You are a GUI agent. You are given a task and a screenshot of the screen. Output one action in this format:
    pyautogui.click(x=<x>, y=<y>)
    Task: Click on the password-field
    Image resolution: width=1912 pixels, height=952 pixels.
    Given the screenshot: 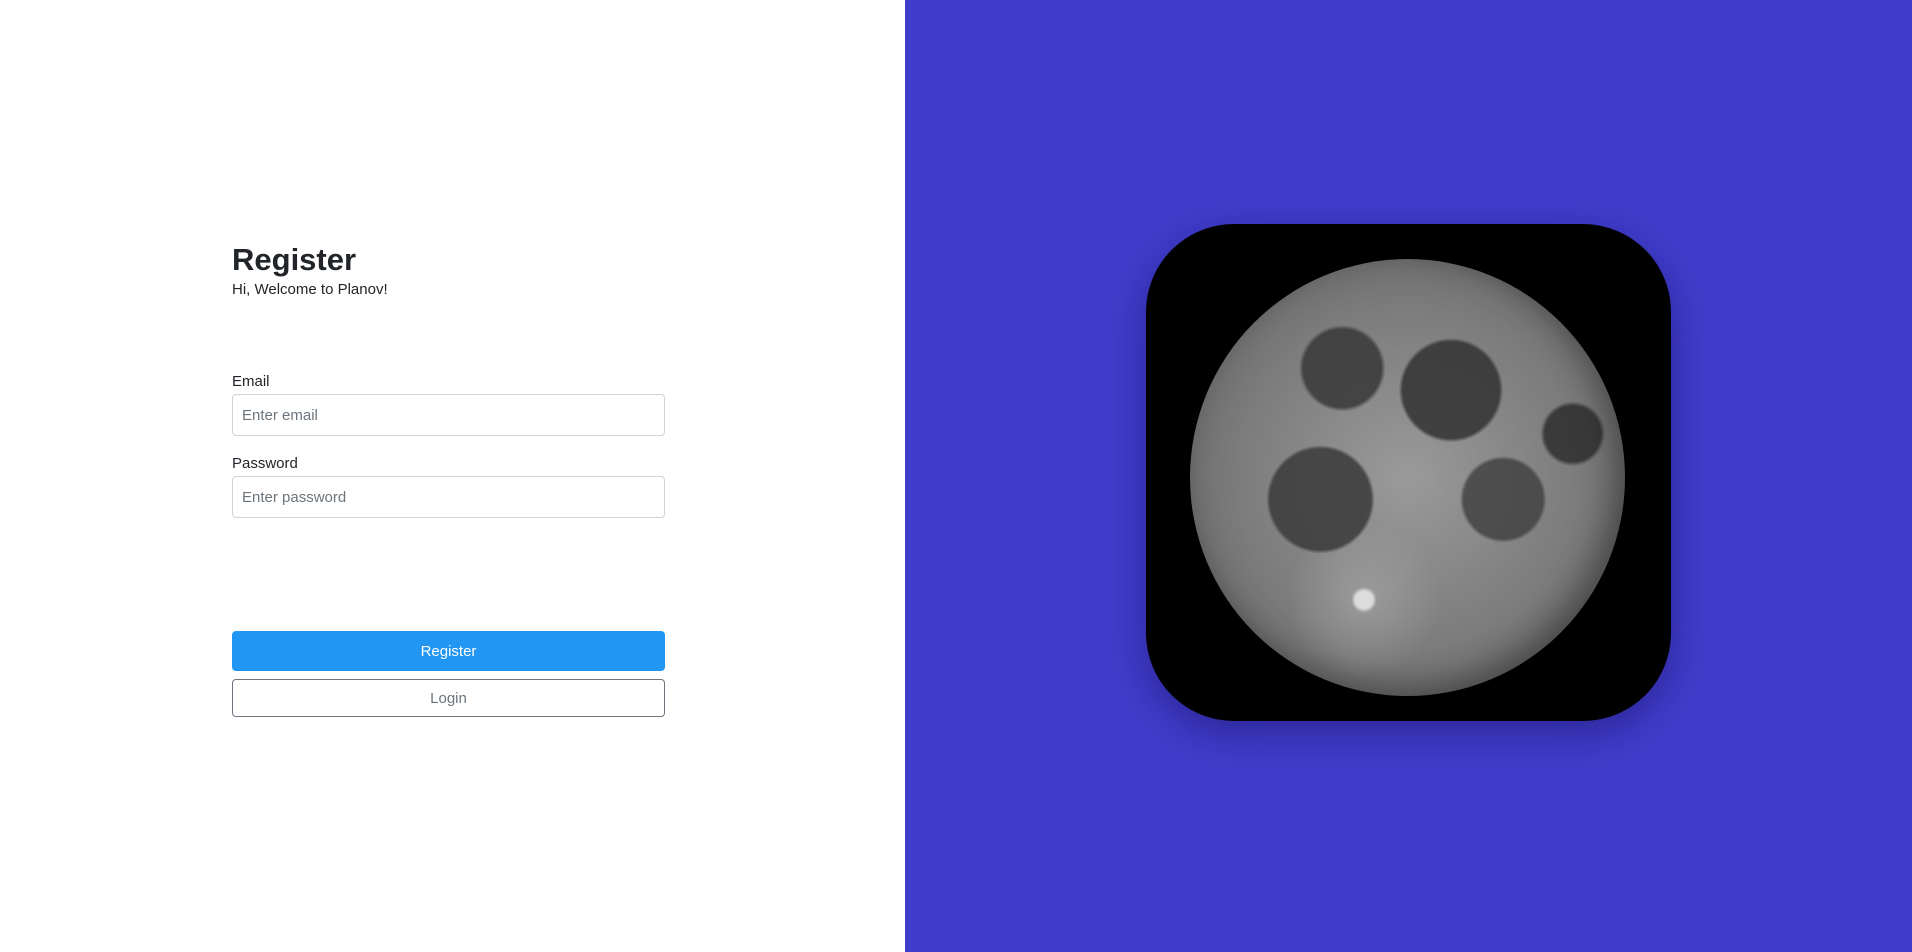 What is the action you would take?
    pyautogui.click(x=448, y=497)
    